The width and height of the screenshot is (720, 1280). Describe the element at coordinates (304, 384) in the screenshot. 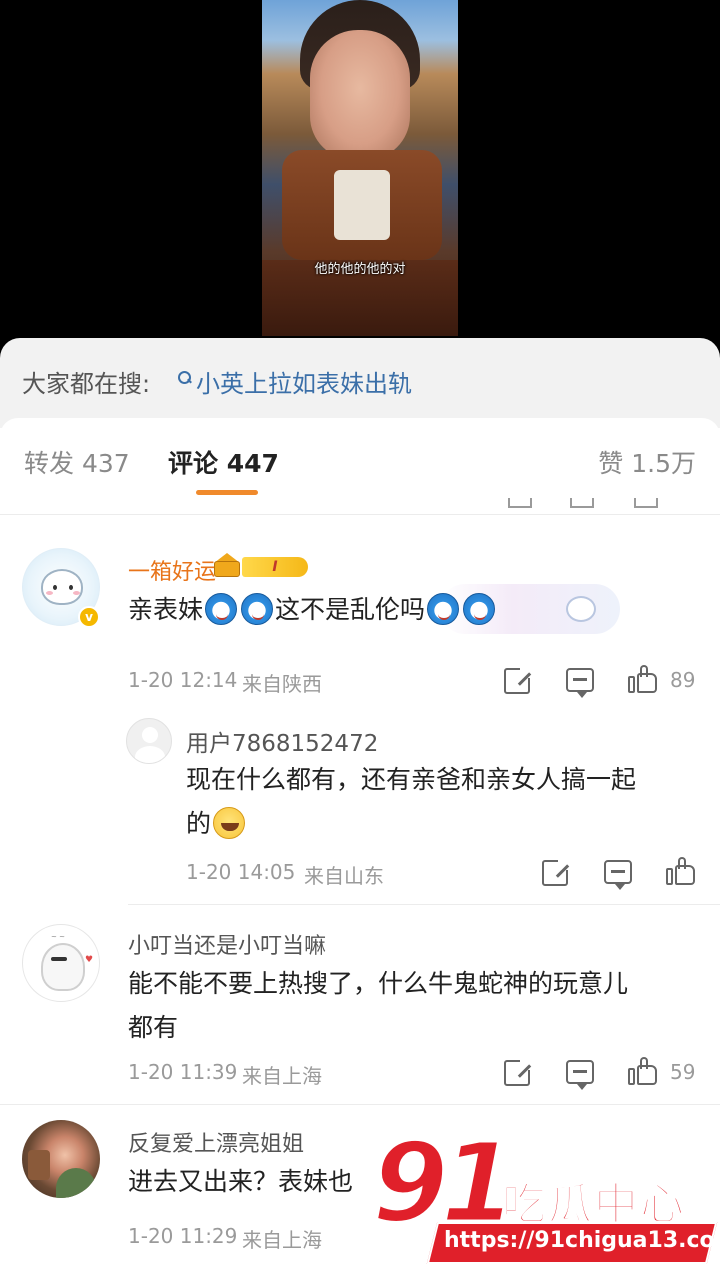

I see `search-query: 小英上拉如表妹出轨` at that location.